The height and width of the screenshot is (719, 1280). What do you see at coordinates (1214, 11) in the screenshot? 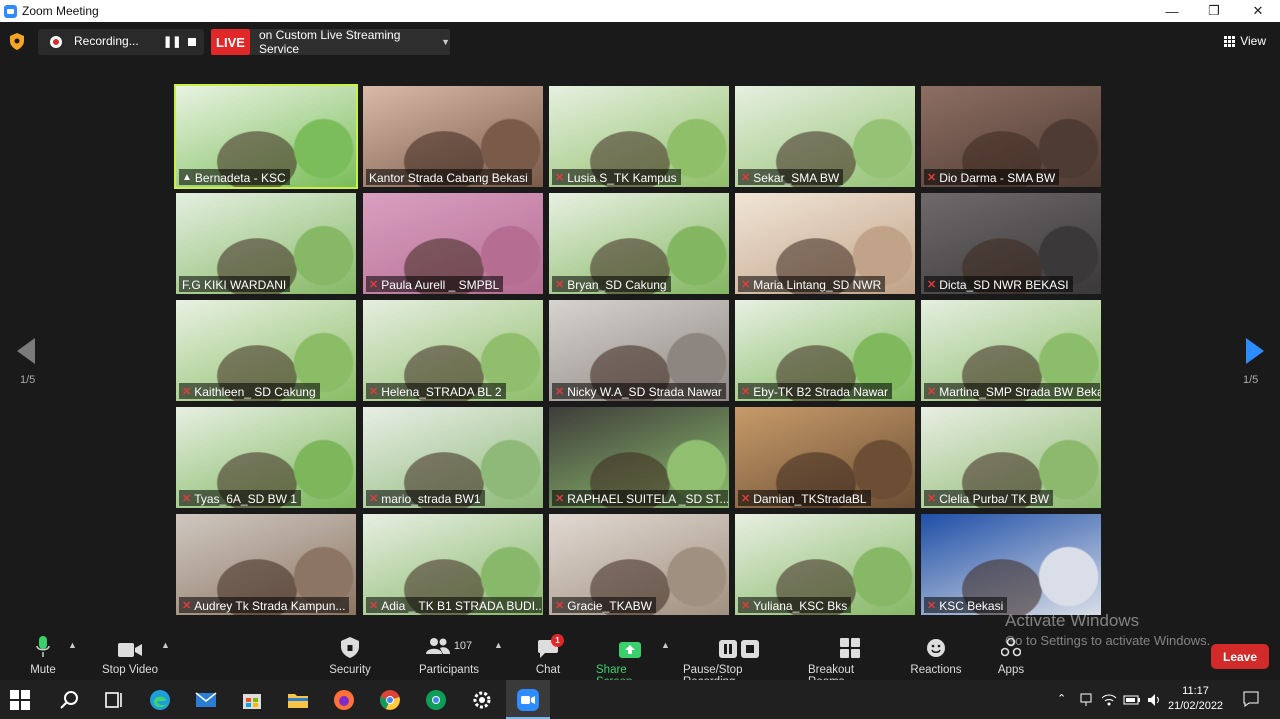
I see `maximize-button: ❐` at bounding box center [1214, 11].